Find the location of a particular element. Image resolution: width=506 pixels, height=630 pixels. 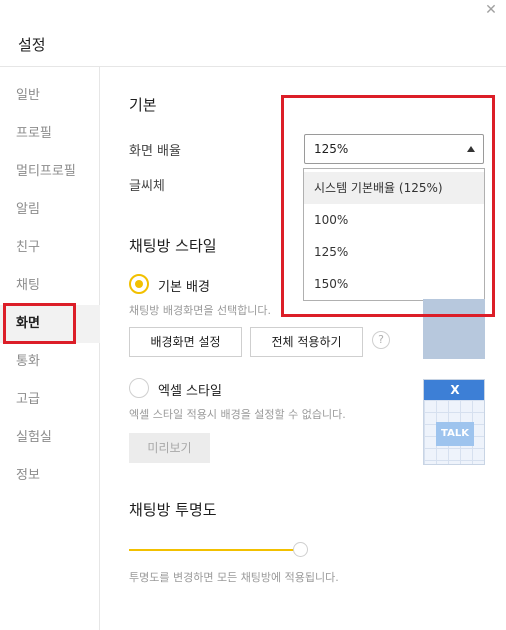

transparency-slider-track is located at coordinates (215, 550).